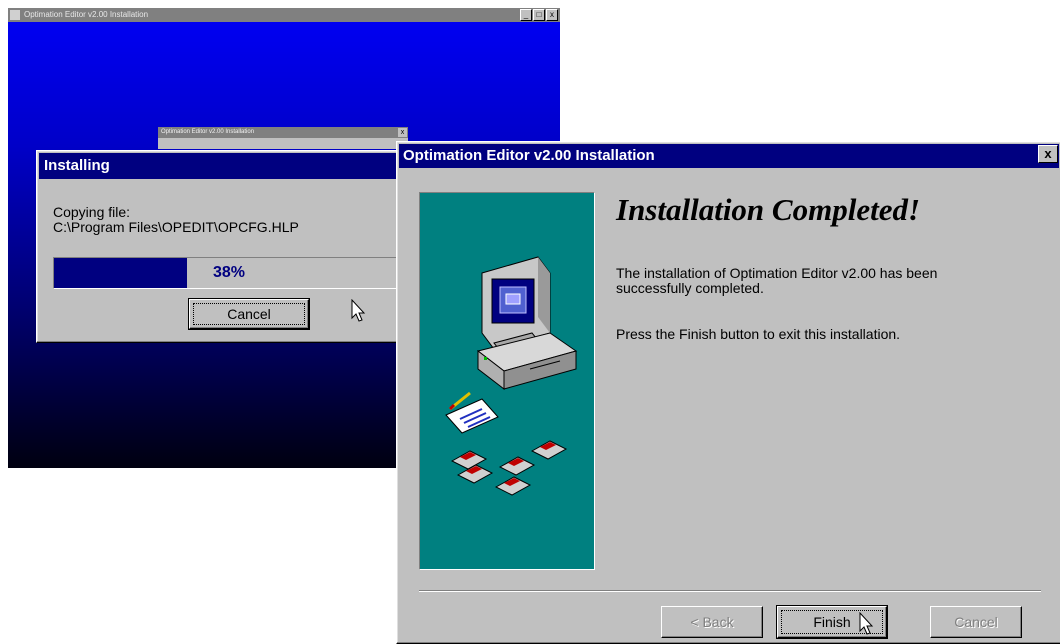 This screenshot has height=644, width=1060. Describe the element at coordinates (526, 15) in the screenshot. I see `minimize-button: _` at that location.